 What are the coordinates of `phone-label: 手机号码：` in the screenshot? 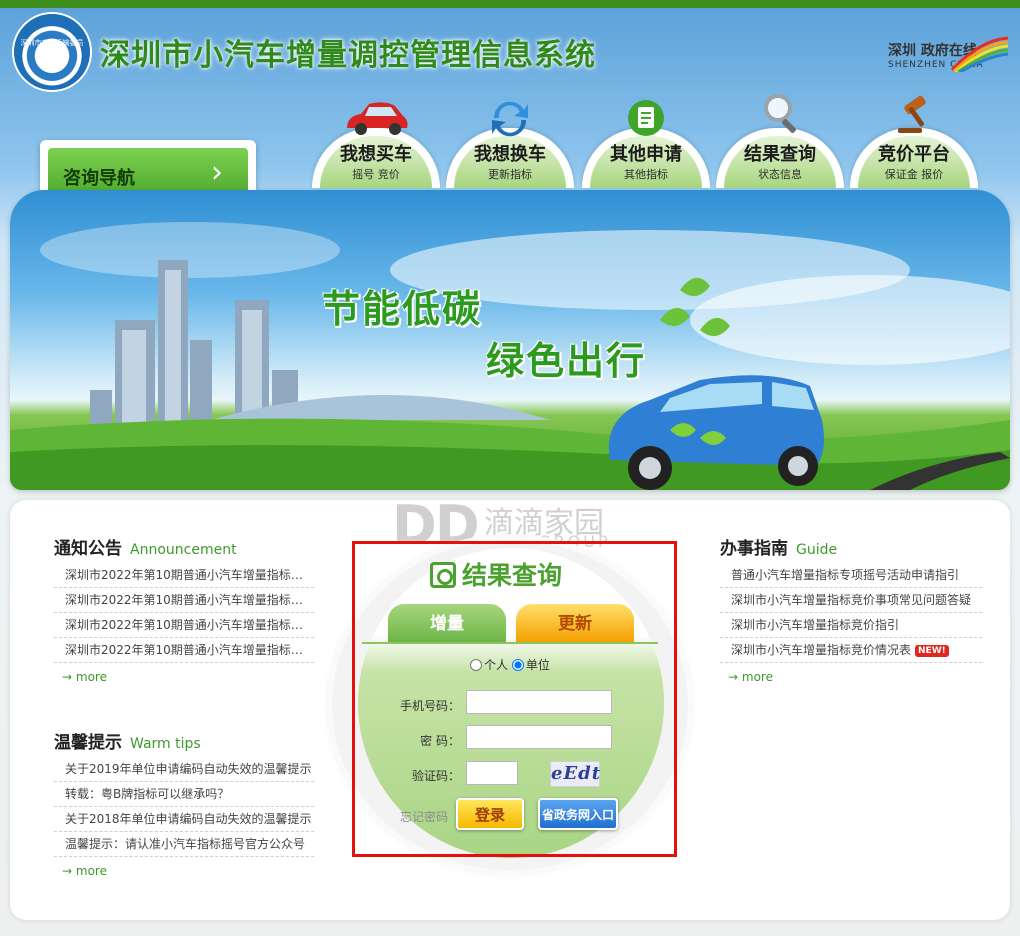 It's located at (429, 706).